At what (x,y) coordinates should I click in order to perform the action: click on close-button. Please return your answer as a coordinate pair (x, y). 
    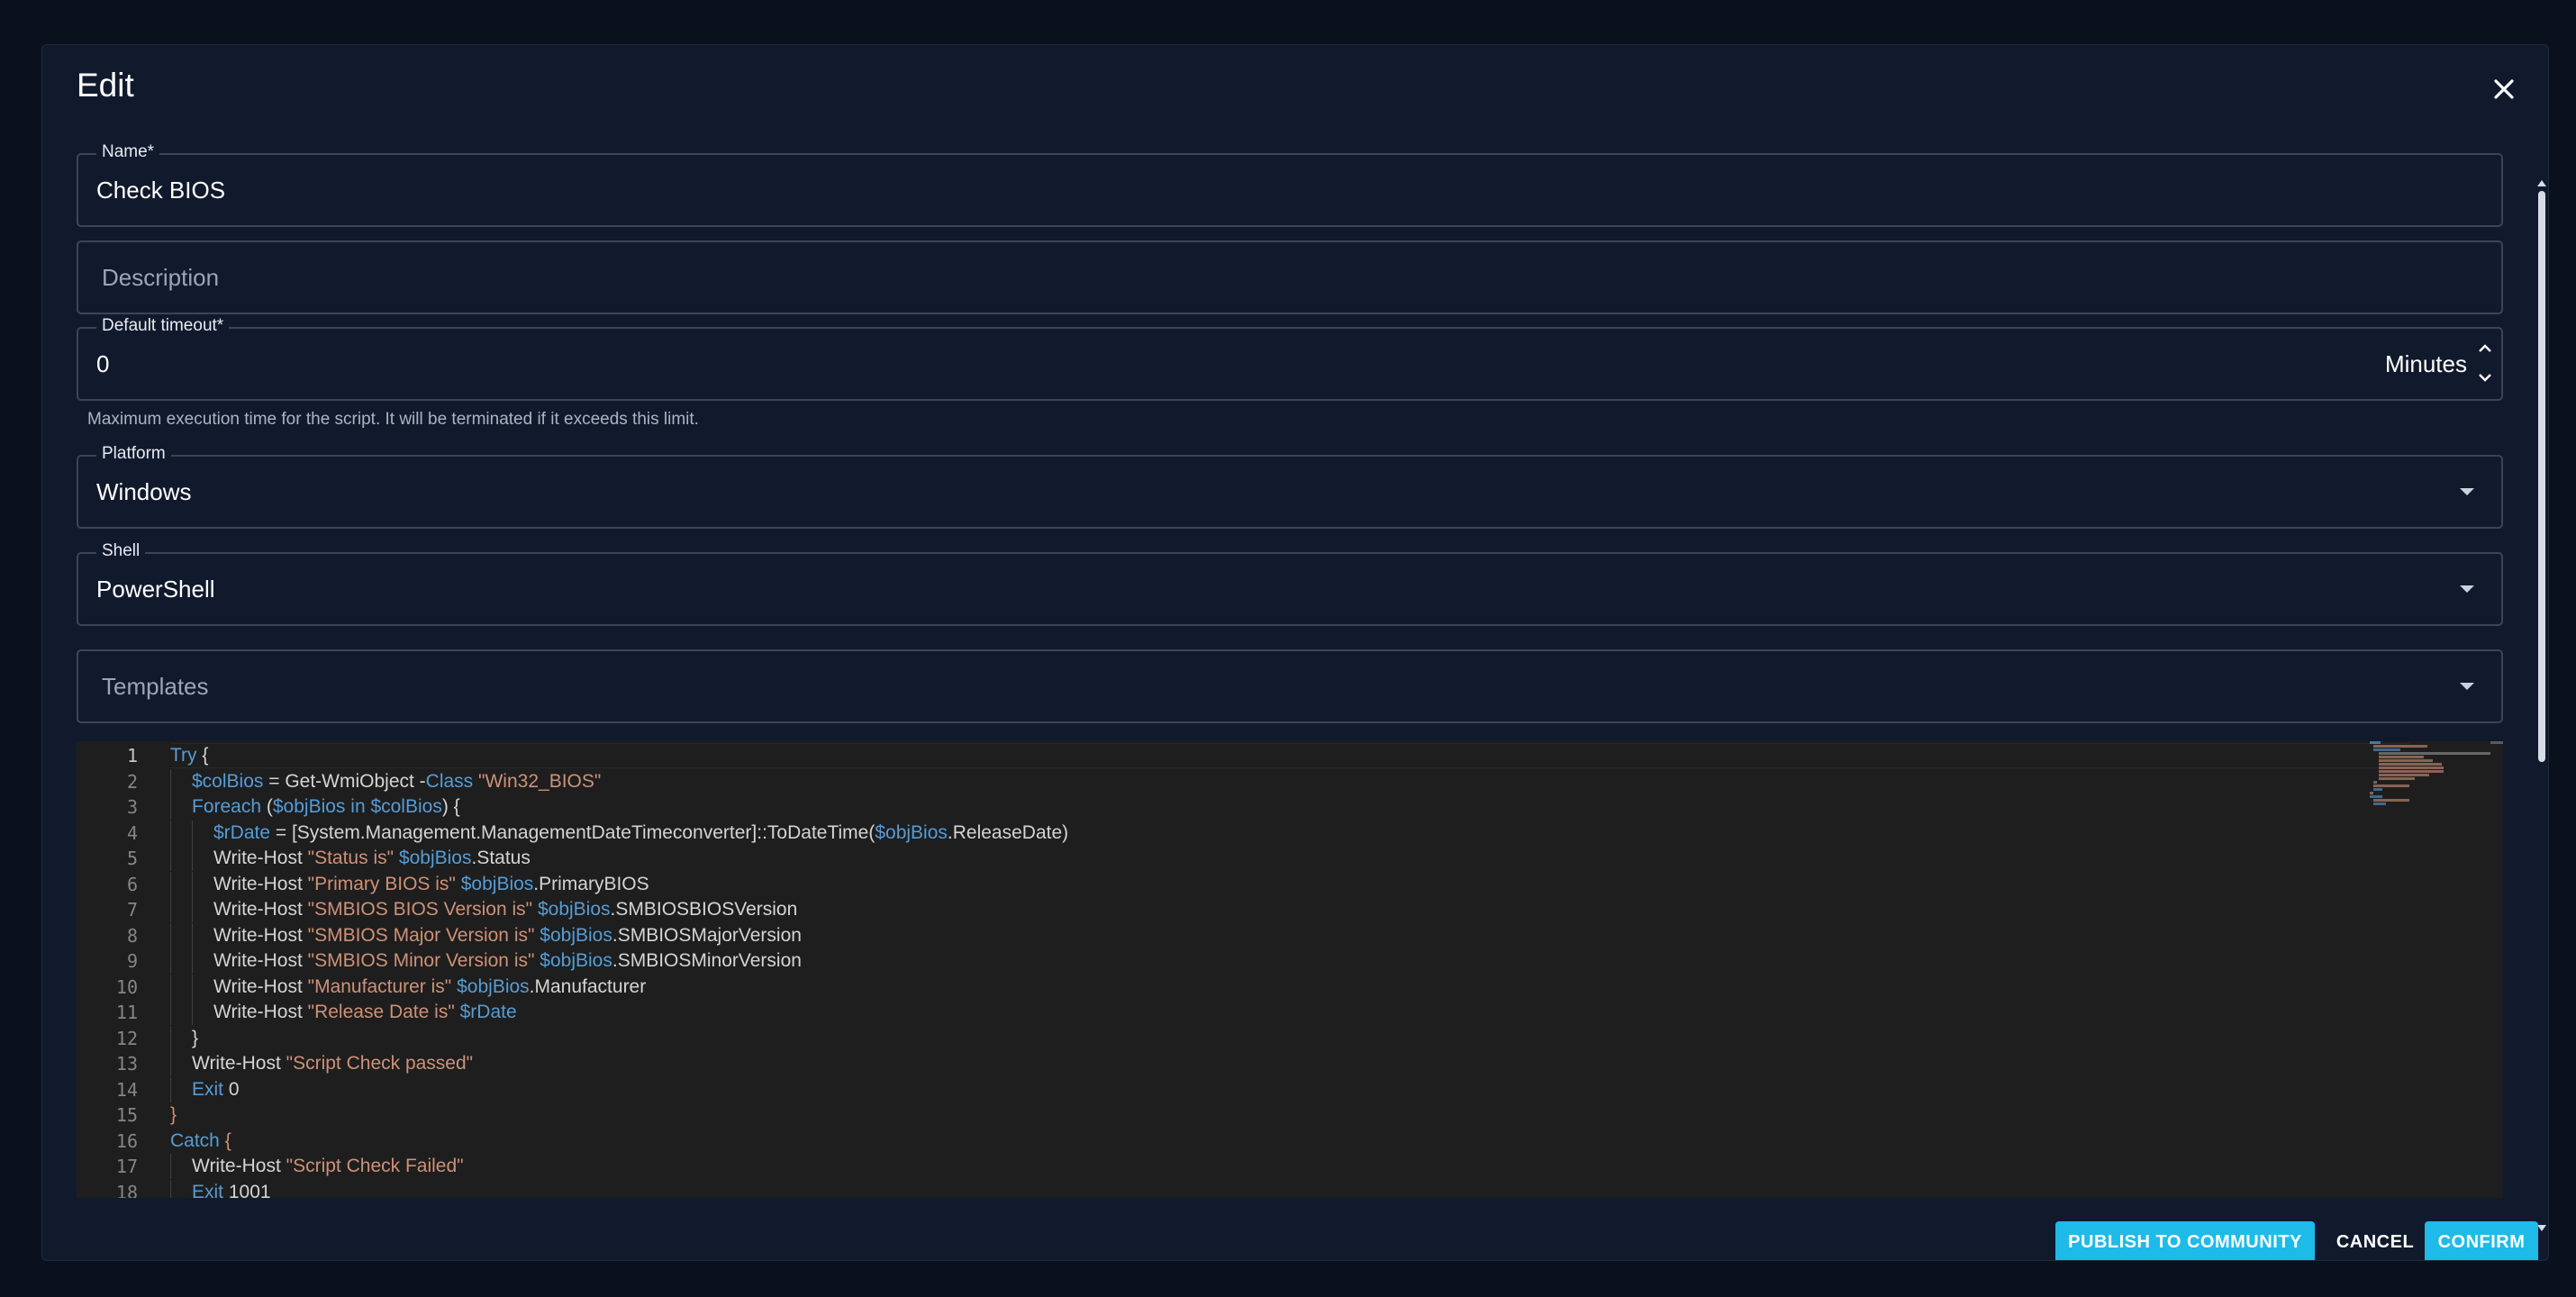
    Looking at the image, I should click on (2504, 89).